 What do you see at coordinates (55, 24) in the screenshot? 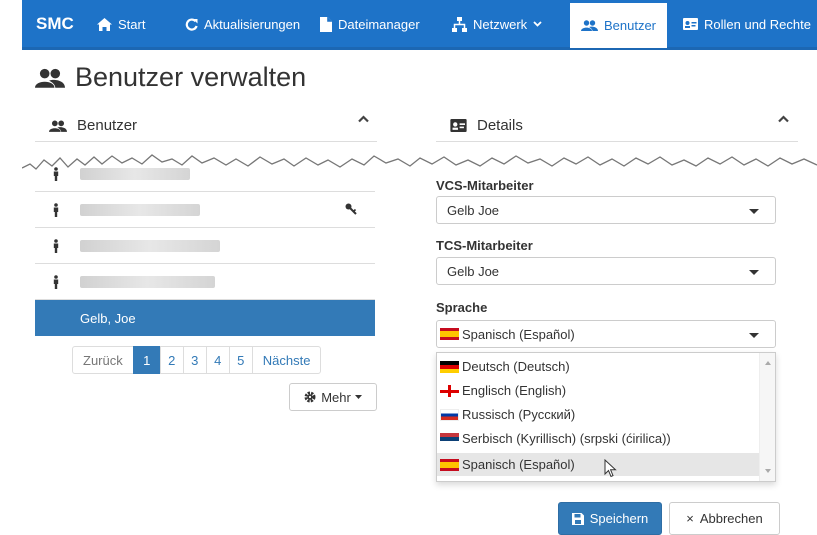
I see `brand-logo: SMC` at bounding box center [55, 24].